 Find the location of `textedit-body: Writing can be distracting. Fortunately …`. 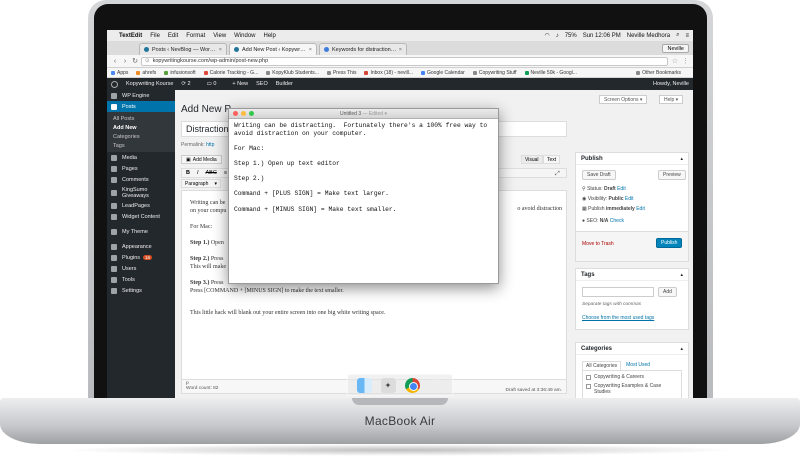

textedit-body: Writing can be distracting. Fortunately … is located at coordinates (363, 167).